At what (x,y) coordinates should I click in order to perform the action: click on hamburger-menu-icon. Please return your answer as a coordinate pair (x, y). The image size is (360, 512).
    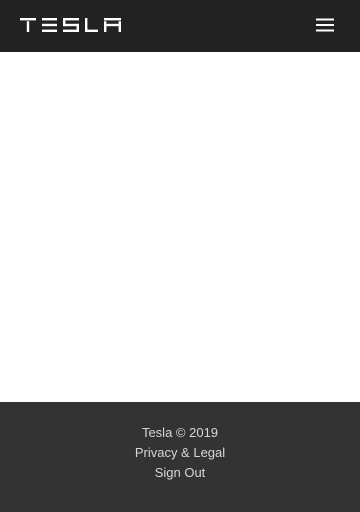
    Looking at the image, I should click on (325, 25).